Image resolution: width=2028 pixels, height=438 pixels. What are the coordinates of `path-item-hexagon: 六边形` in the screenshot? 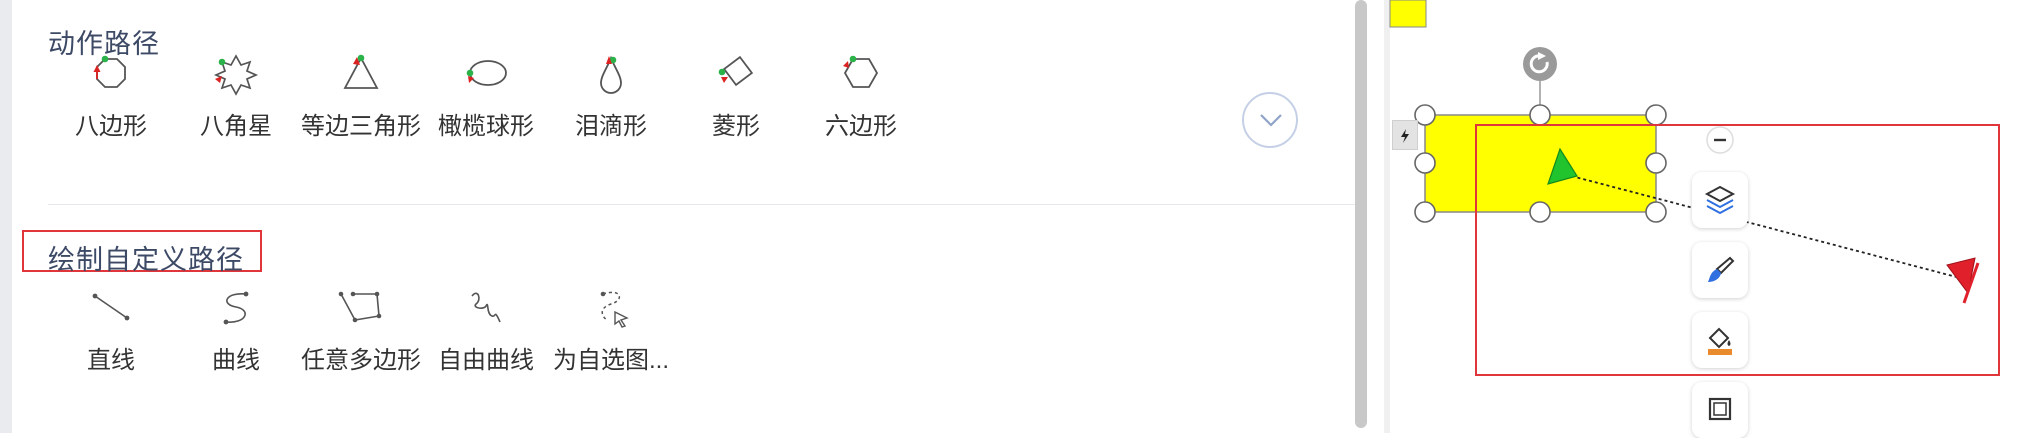 It's located at (861, 96).